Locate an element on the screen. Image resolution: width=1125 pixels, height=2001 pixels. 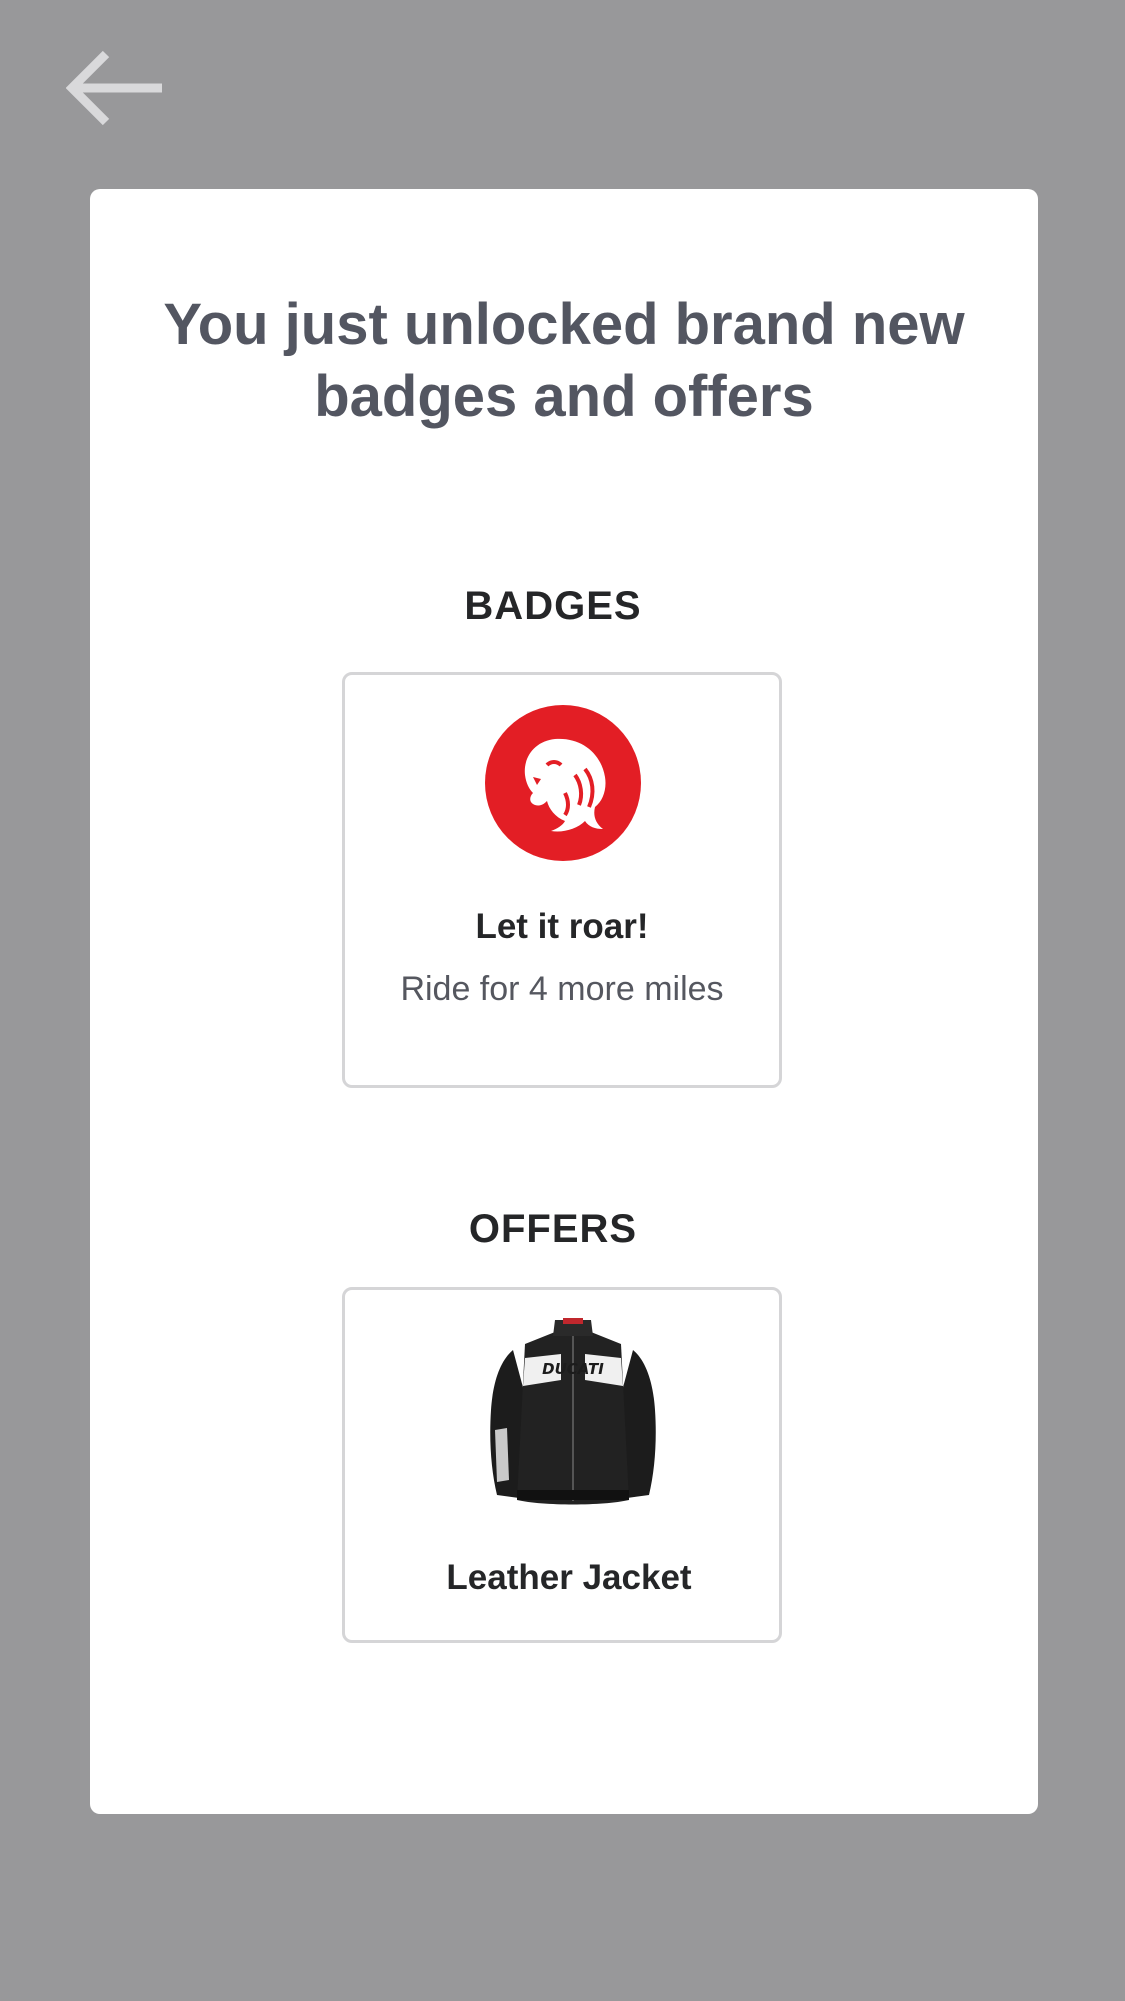
offer-name: Leather Jacket is located at coordinates (569, 1577).